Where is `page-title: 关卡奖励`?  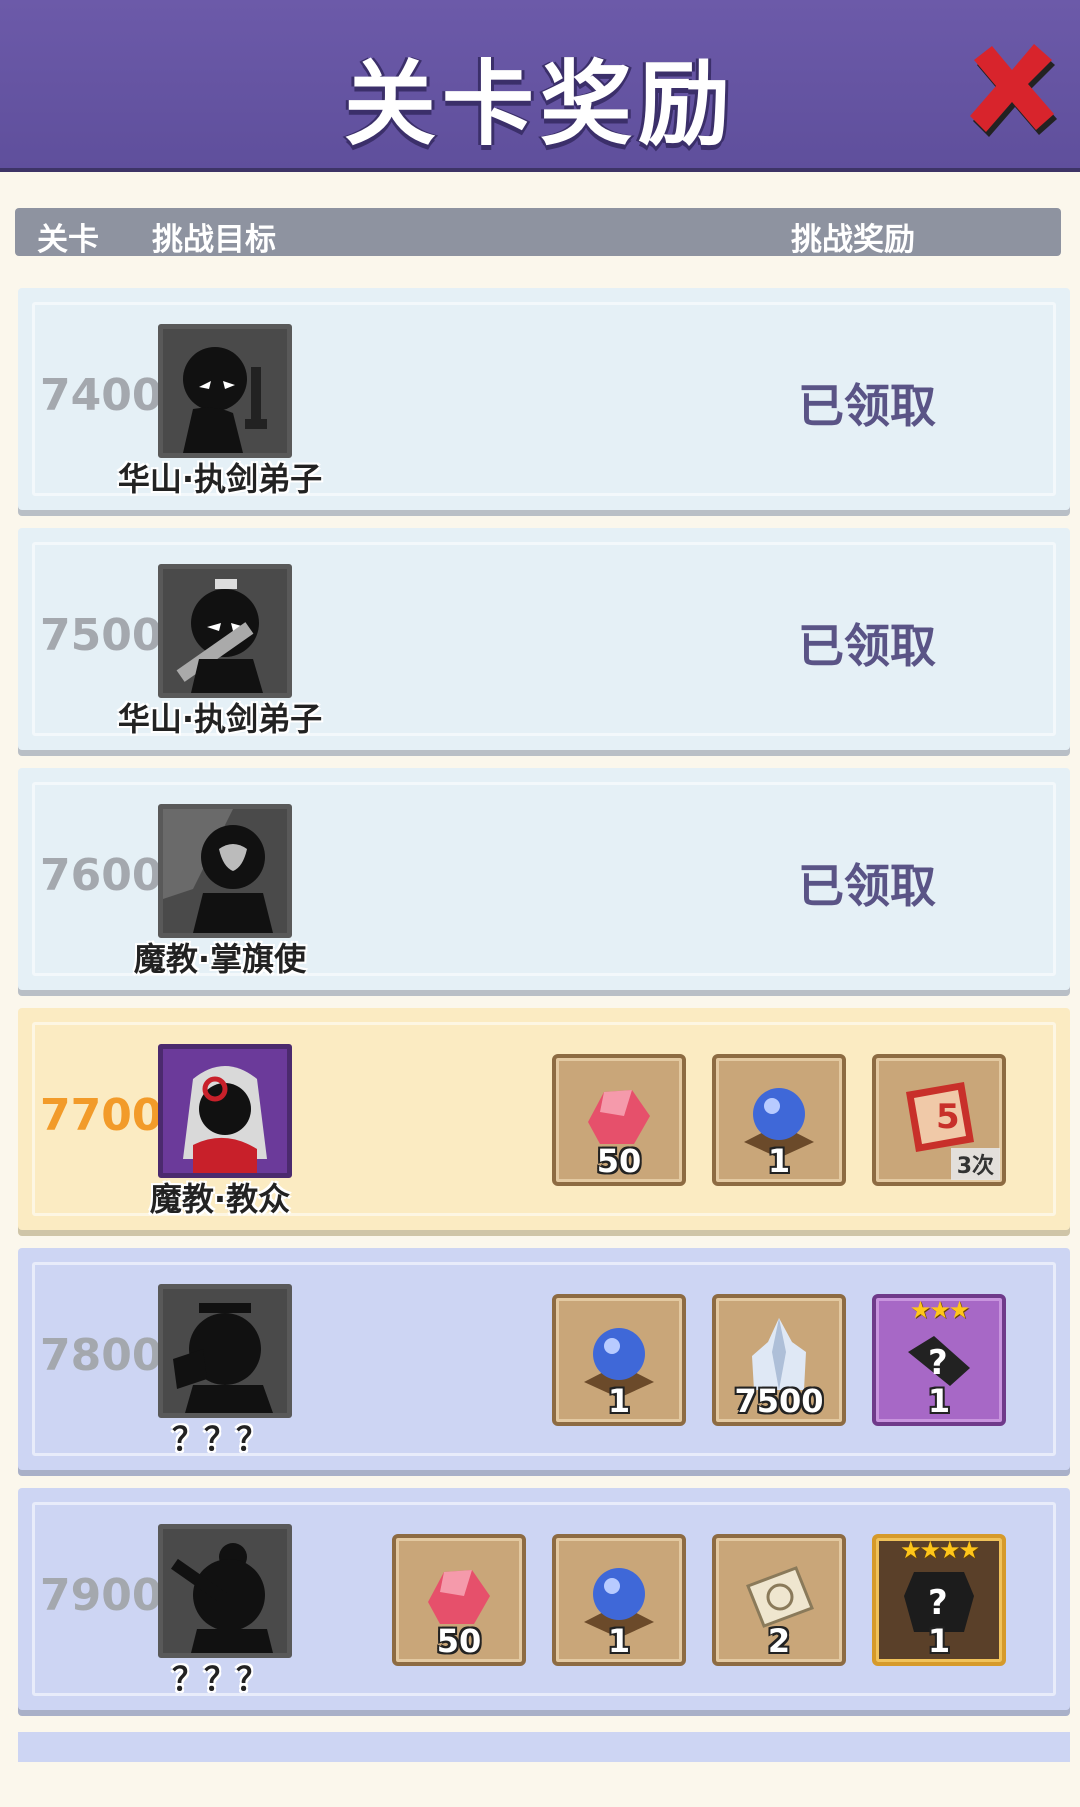 page-title: 关卡奖励 is located at coordinates (539, 104).